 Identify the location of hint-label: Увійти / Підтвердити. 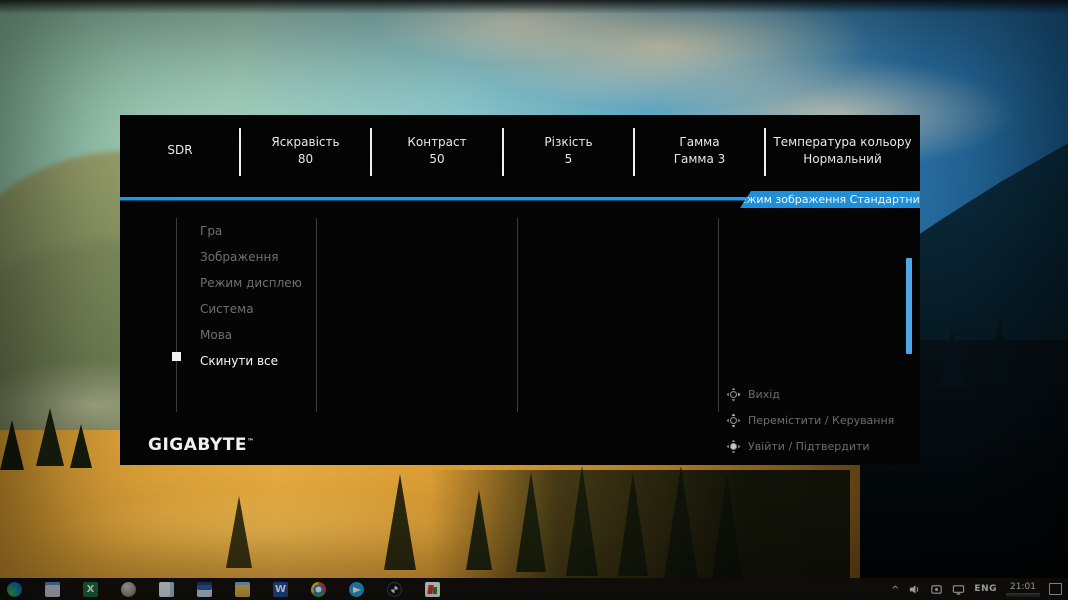
(809, 446).